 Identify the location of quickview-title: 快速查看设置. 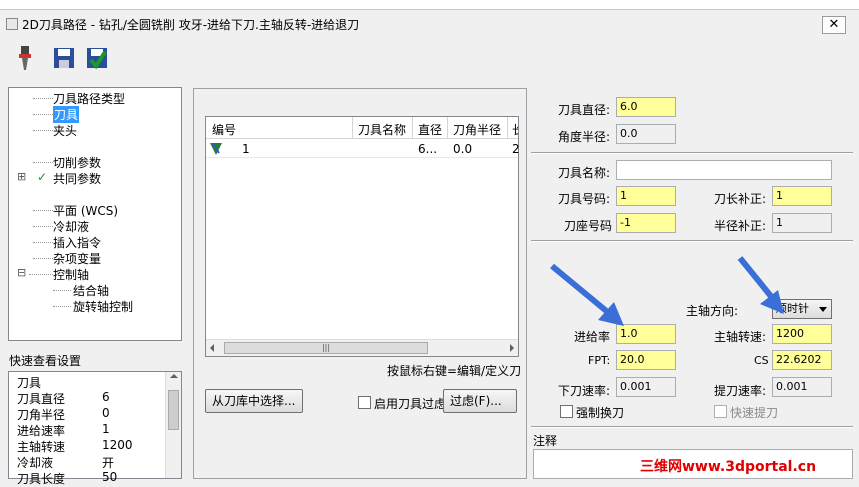
(45, 361).